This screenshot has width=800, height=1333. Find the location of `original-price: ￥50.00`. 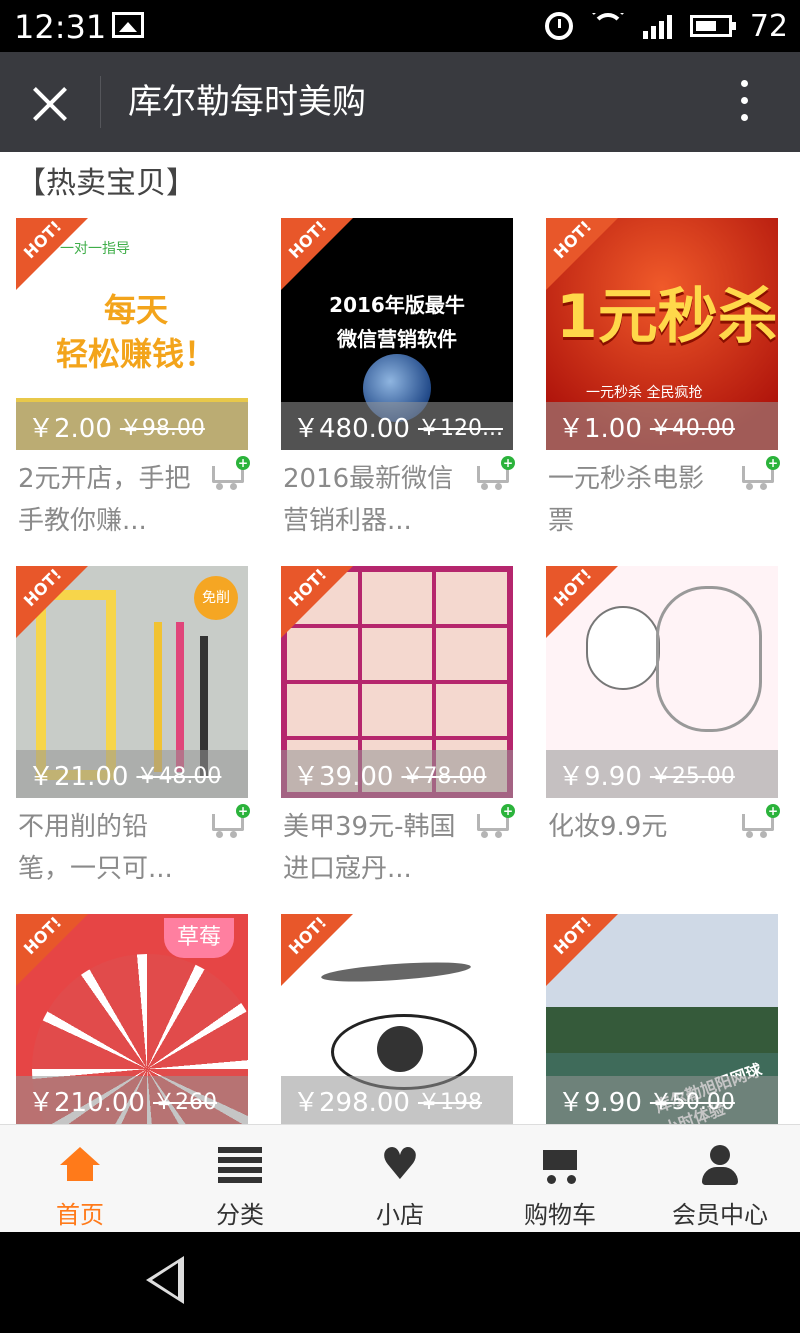

original-price: ￥50.00 is located at coordinates (692, 1102).